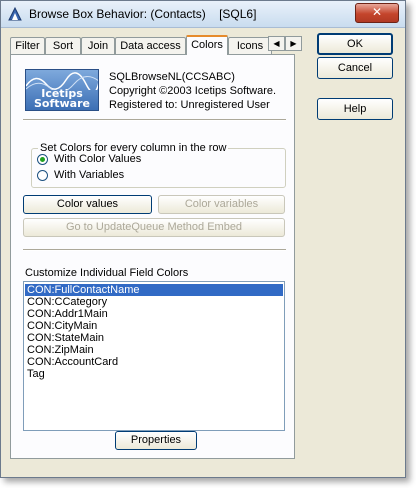  I want to click on tab-colors: Colors, so click(207, 45).